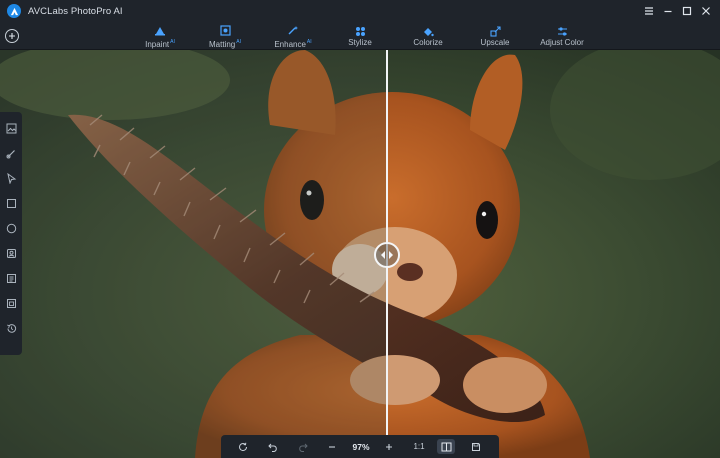 The image size is (720, 458). I want to click on tool-label: Stylize, so click(360, 42).